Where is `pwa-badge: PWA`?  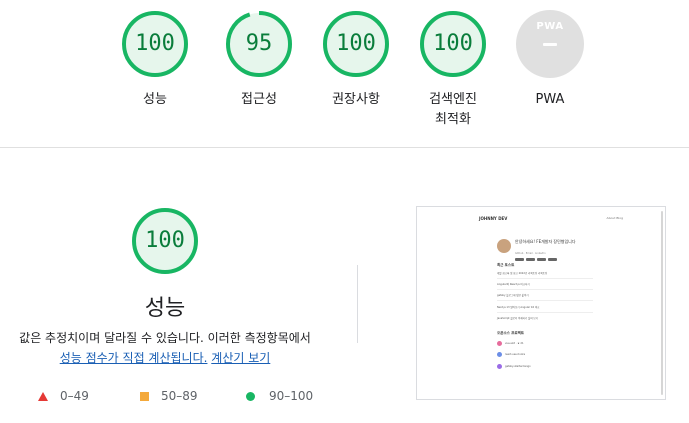
pwa-badge: PWA is located at coordinates (550, 44).